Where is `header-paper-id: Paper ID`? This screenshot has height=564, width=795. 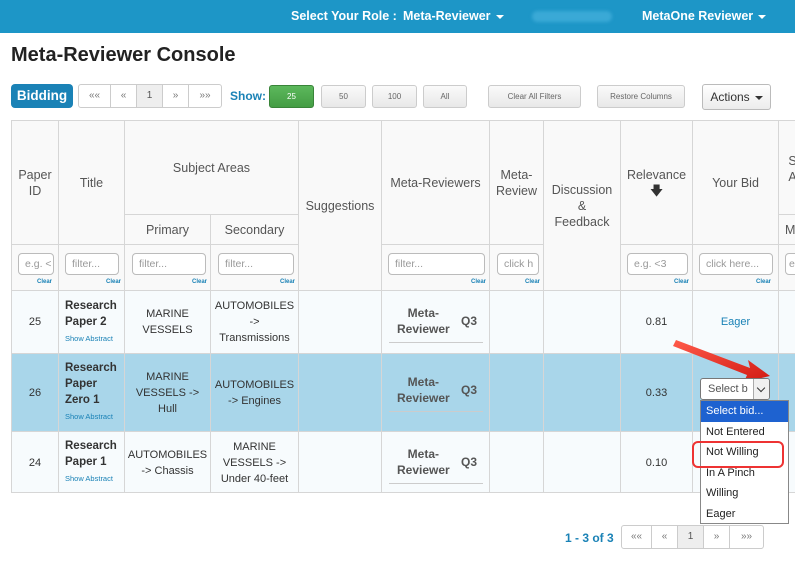 header-paper-id: Paper ID is located at coordinates (35, 183).